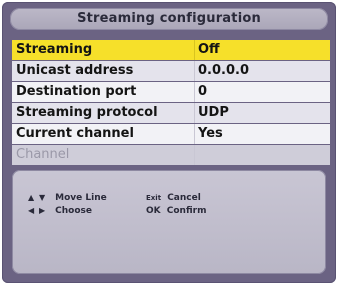  I want to click on dialog-title: Streaming configuration, so click(169, 19).